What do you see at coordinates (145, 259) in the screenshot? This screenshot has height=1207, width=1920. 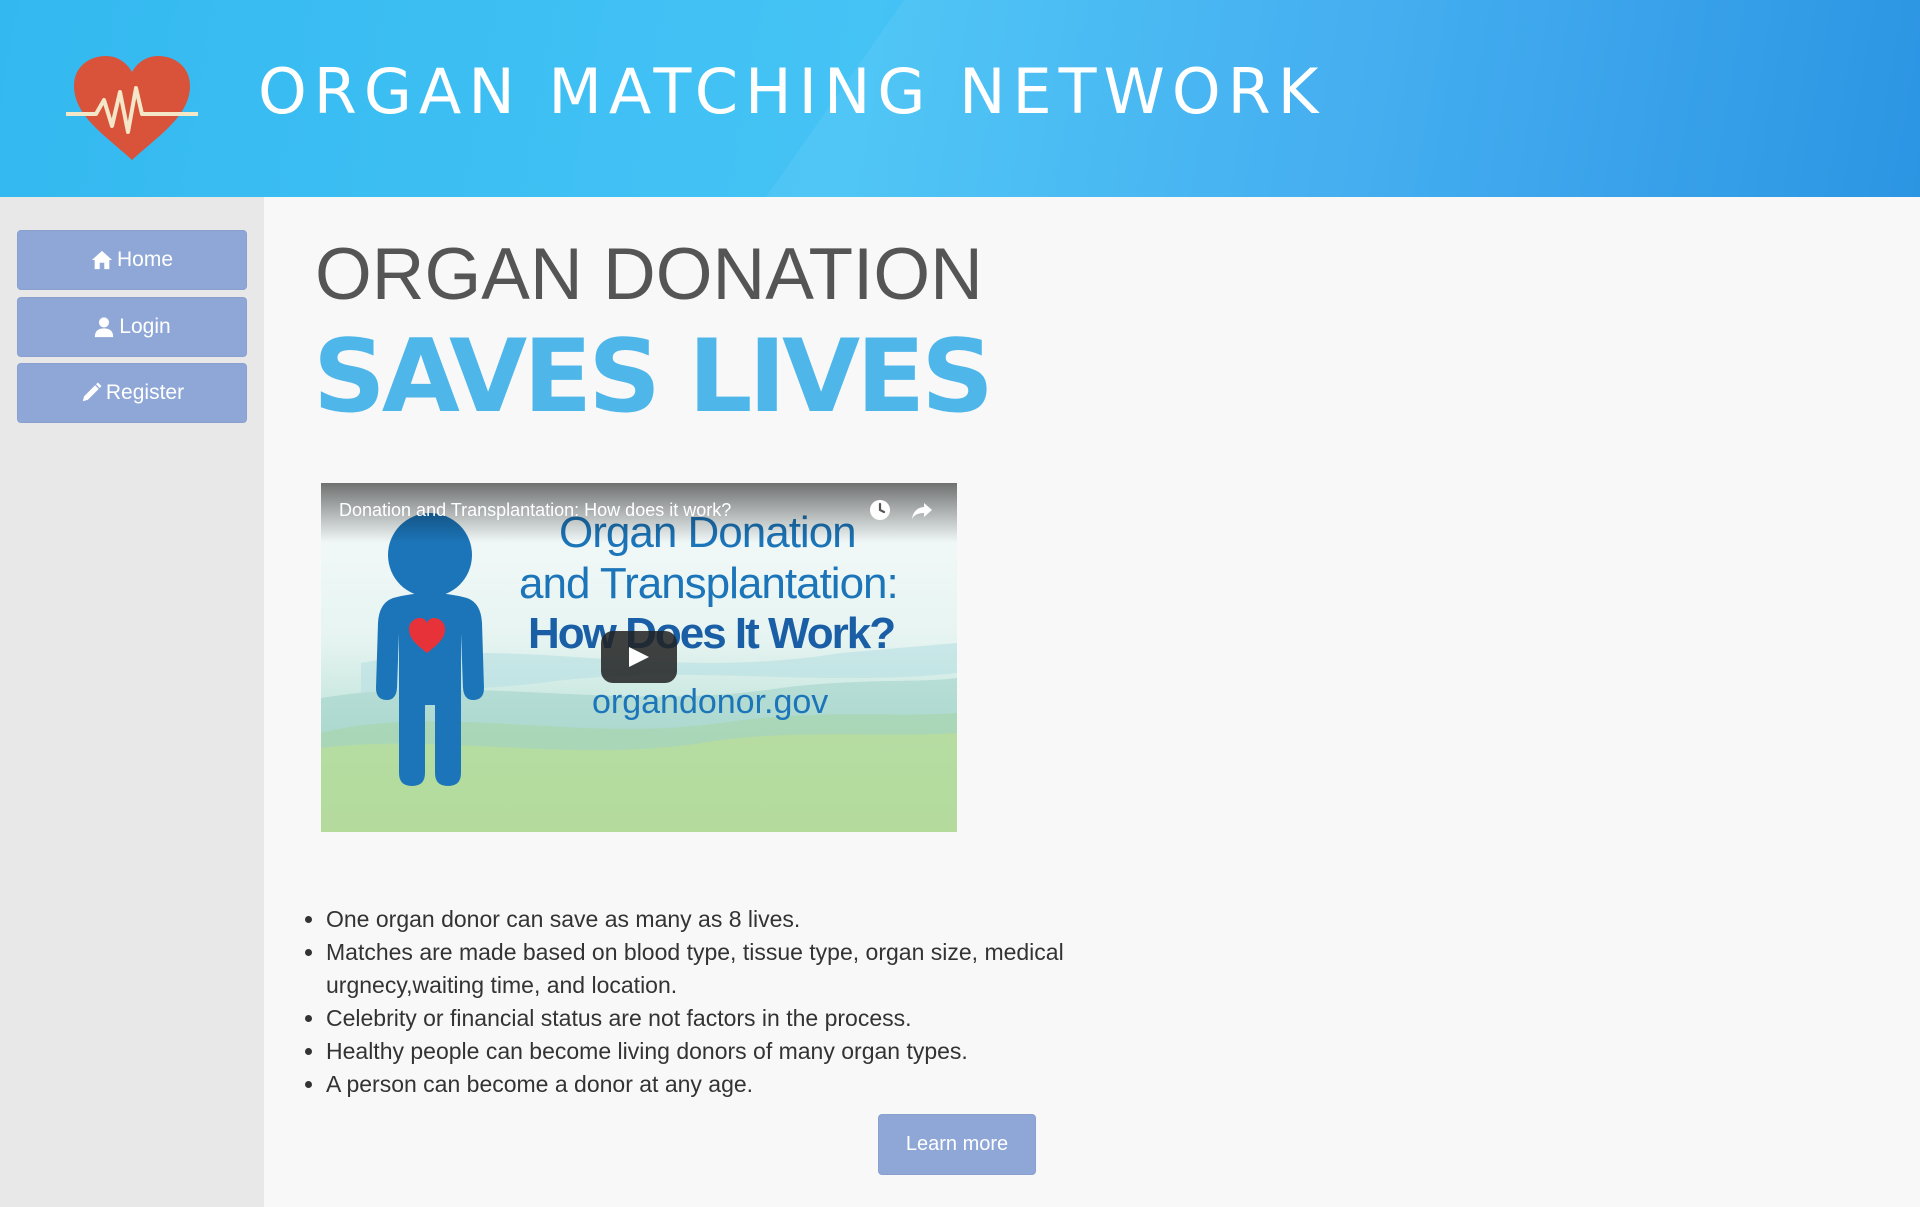 I see `sidebar-item-label: Home` at bounding box center [145, 259].